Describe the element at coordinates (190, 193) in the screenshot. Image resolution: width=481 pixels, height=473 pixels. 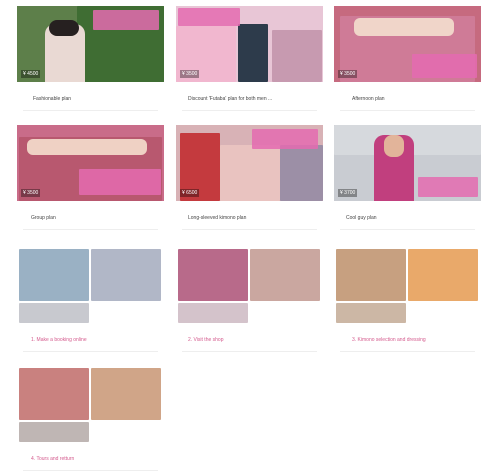
I see `price-tag: ¥ 6500` at that location.